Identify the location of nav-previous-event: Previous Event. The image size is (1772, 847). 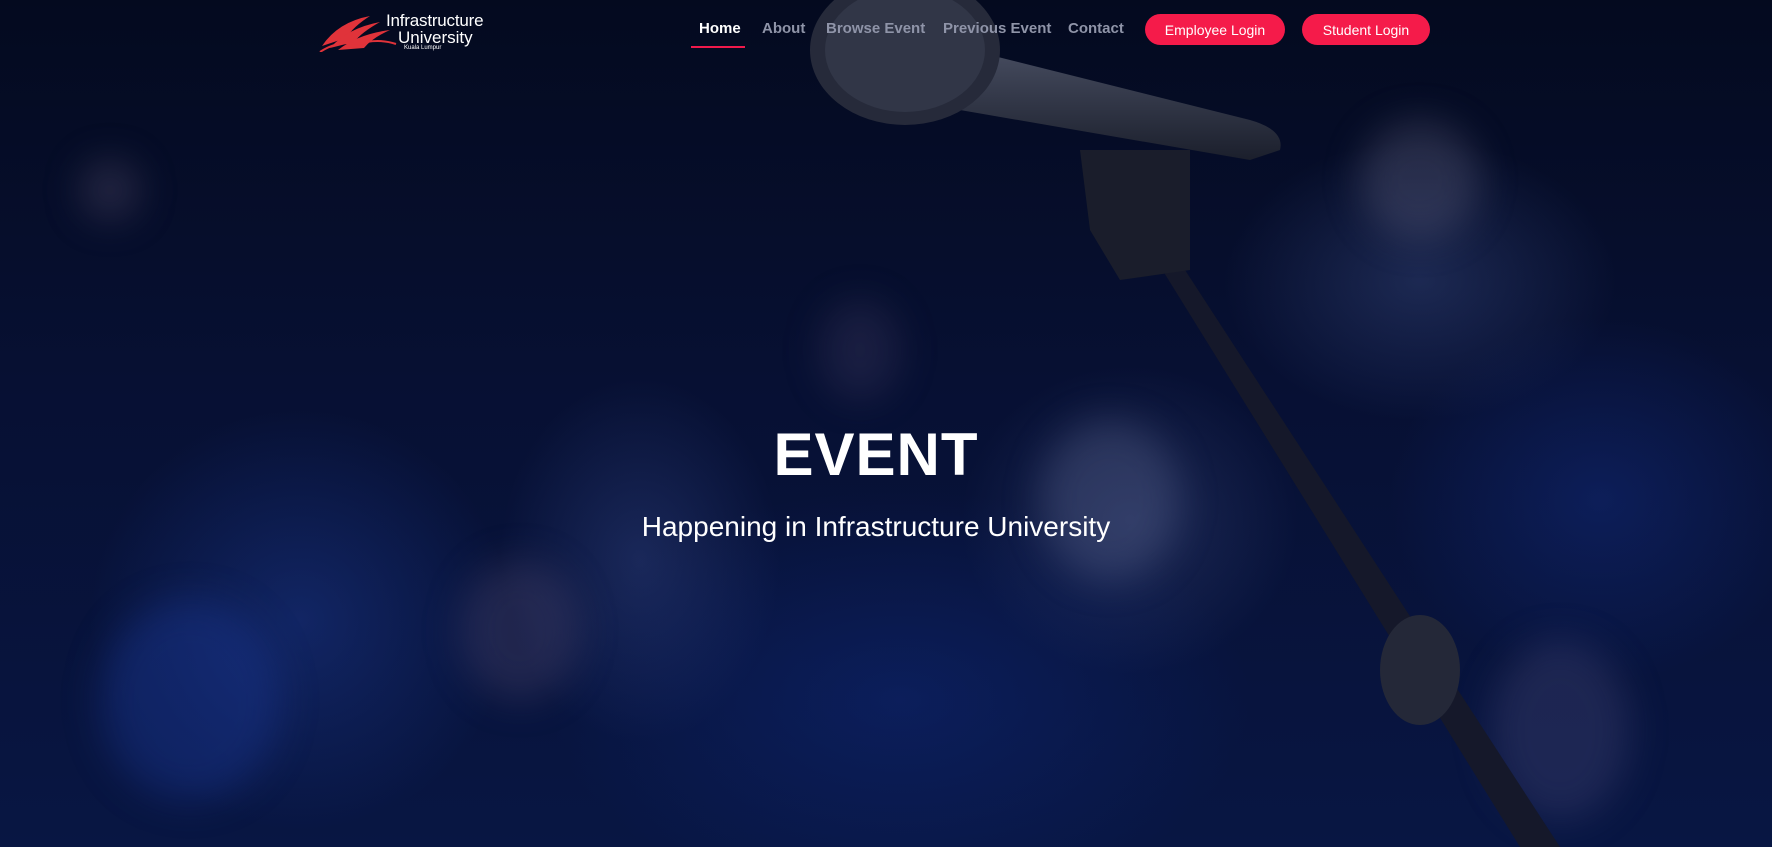
(997, 28).